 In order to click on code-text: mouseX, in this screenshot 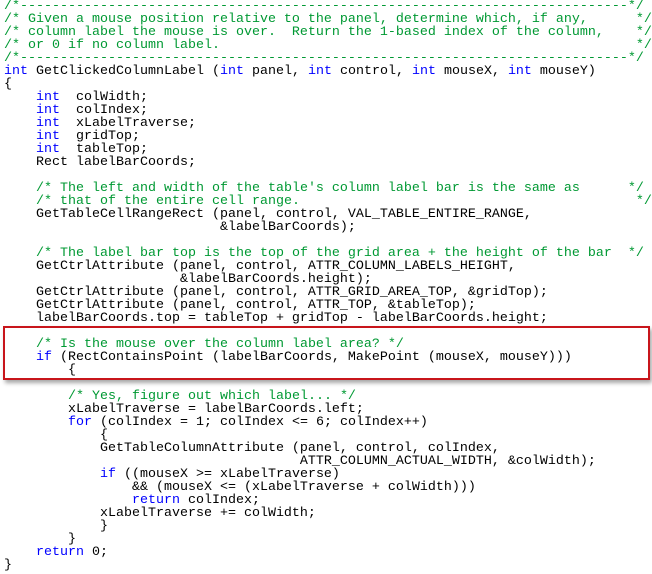, I will do `click(471, 71)`.